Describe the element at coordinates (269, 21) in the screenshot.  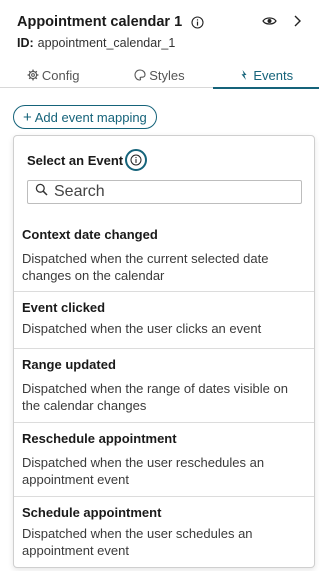
I see `eye-icon` at that location.